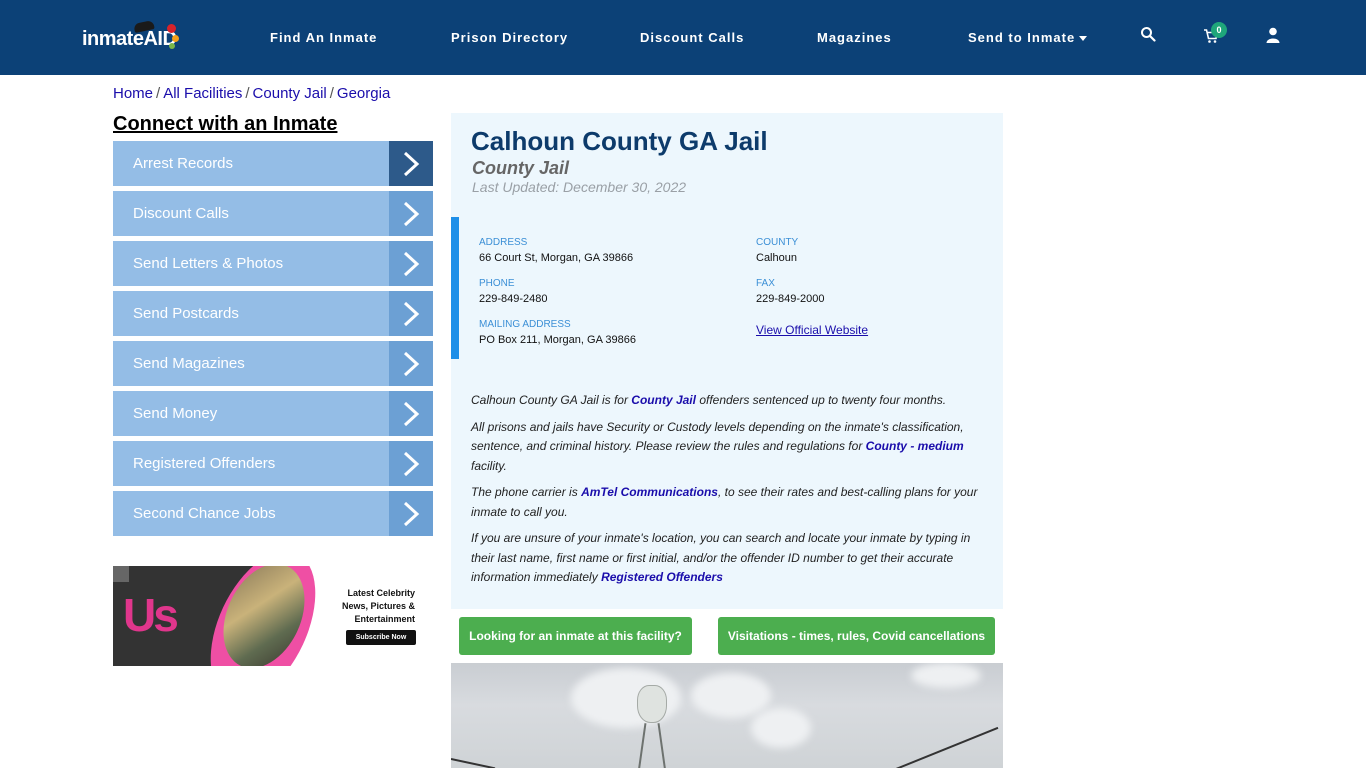 Image resolution: width=1366 pixels, height=768 pixels. What do you see at coordinates (575, 636) in the screenshot?
I see `find-inmate-at-facility-button: Looking for an inmate at this facility?` at bounding box center [575, 636].